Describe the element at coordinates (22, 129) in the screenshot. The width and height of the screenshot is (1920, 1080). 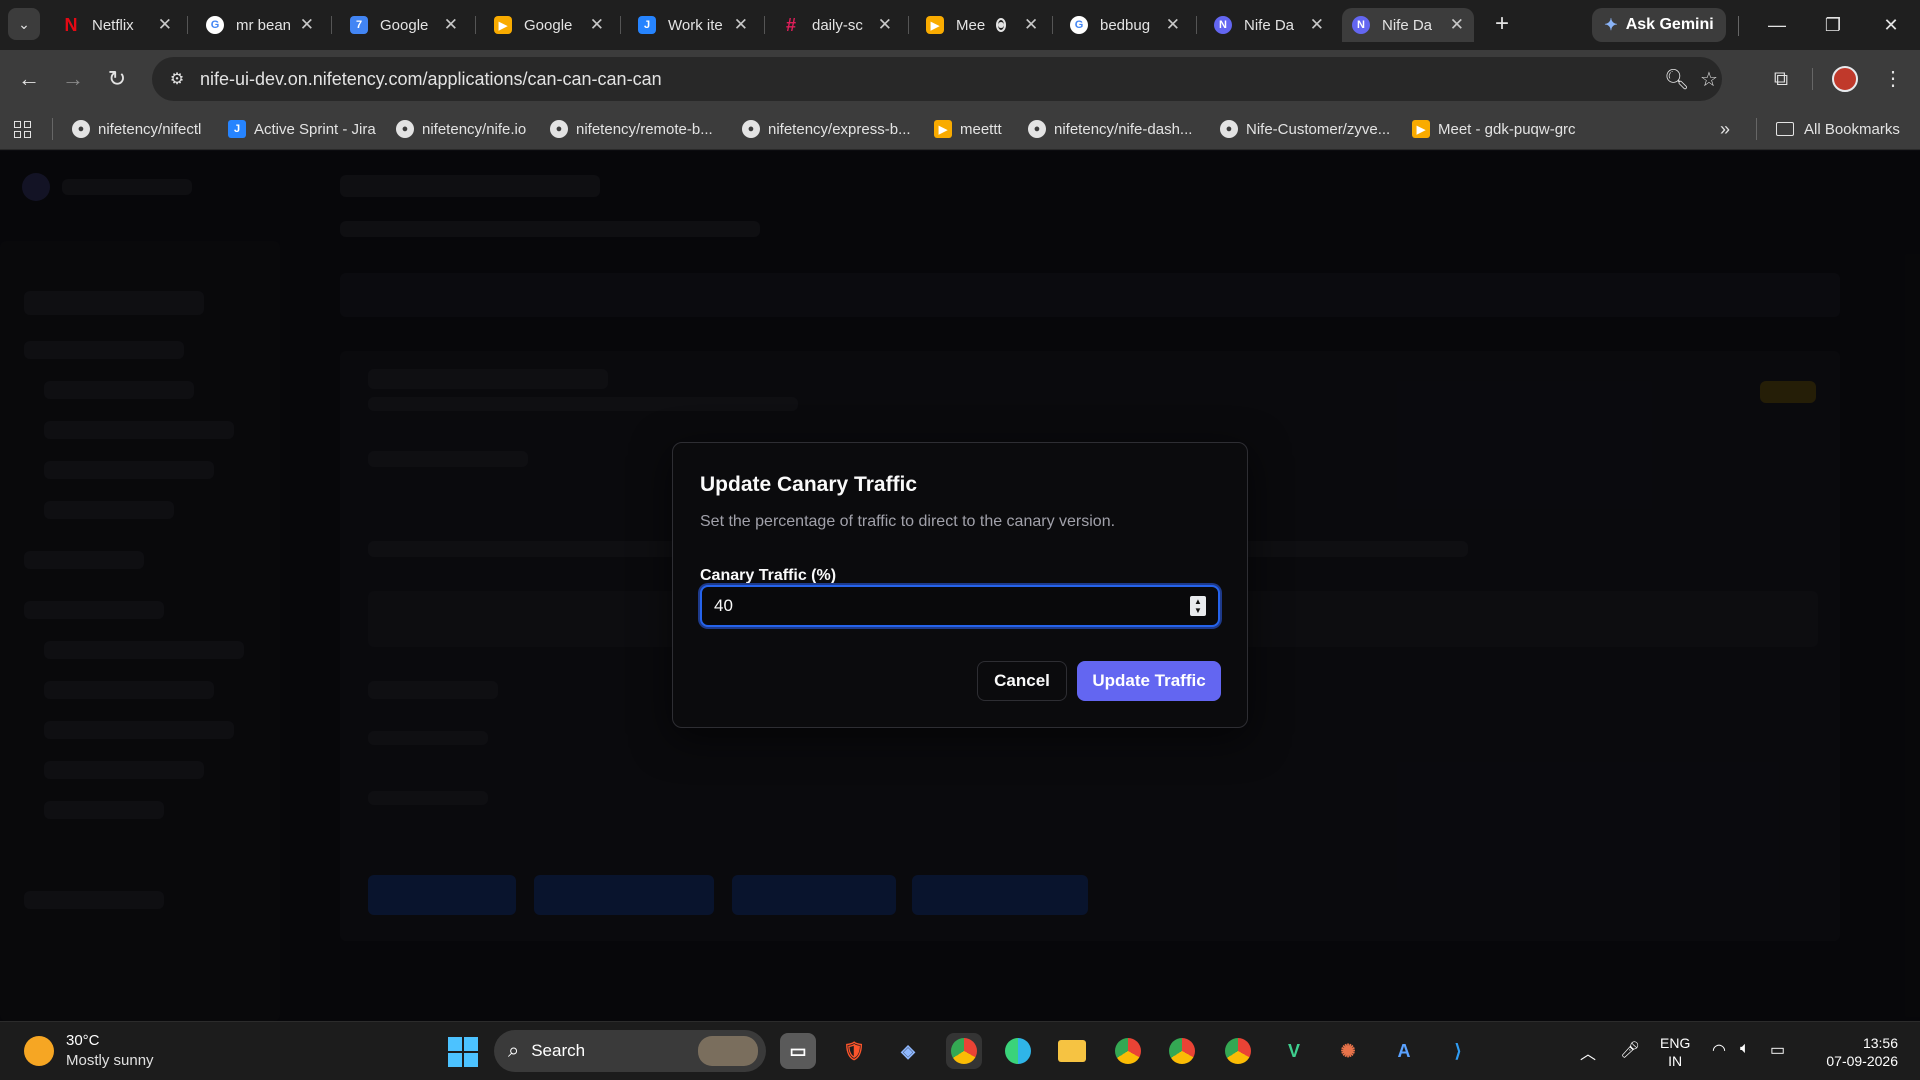
I see `apps-grid-icon` at that location.